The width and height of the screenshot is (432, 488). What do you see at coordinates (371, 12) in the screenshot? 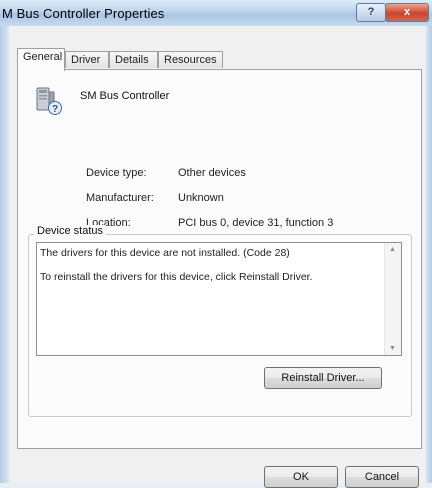
I see `help-button: ?` at bounding box center [371, 12].